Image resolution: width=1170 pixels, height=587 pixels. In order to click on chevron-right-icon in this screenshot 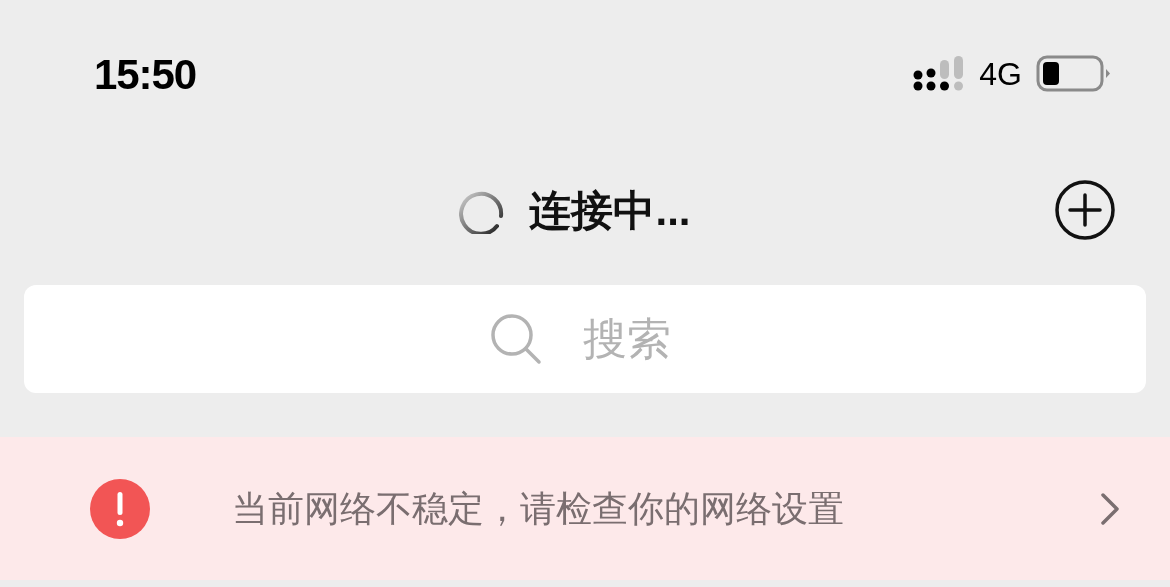, I will do `click(1110, 508)`.